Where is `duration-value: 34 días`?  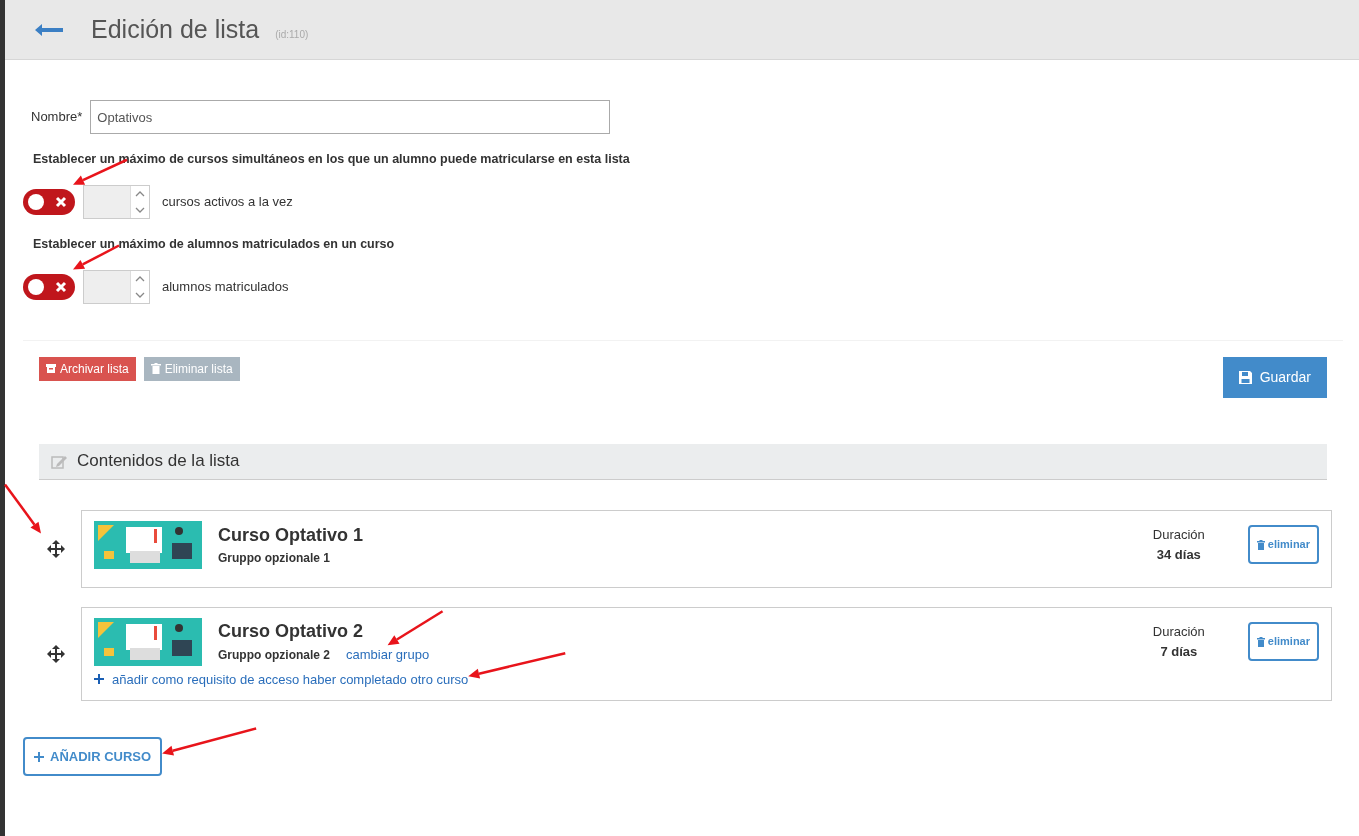 duration-value: 34 días is located at coordinates (1178, 554).